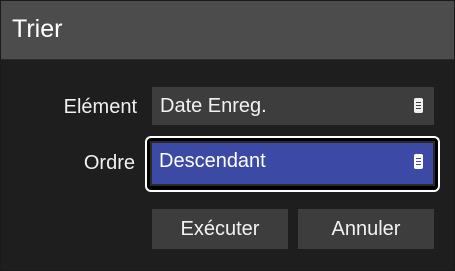 The height and width of the screenshot is (271, 455). I want to click on order-dropdown: Descendant, so click(292, 163).